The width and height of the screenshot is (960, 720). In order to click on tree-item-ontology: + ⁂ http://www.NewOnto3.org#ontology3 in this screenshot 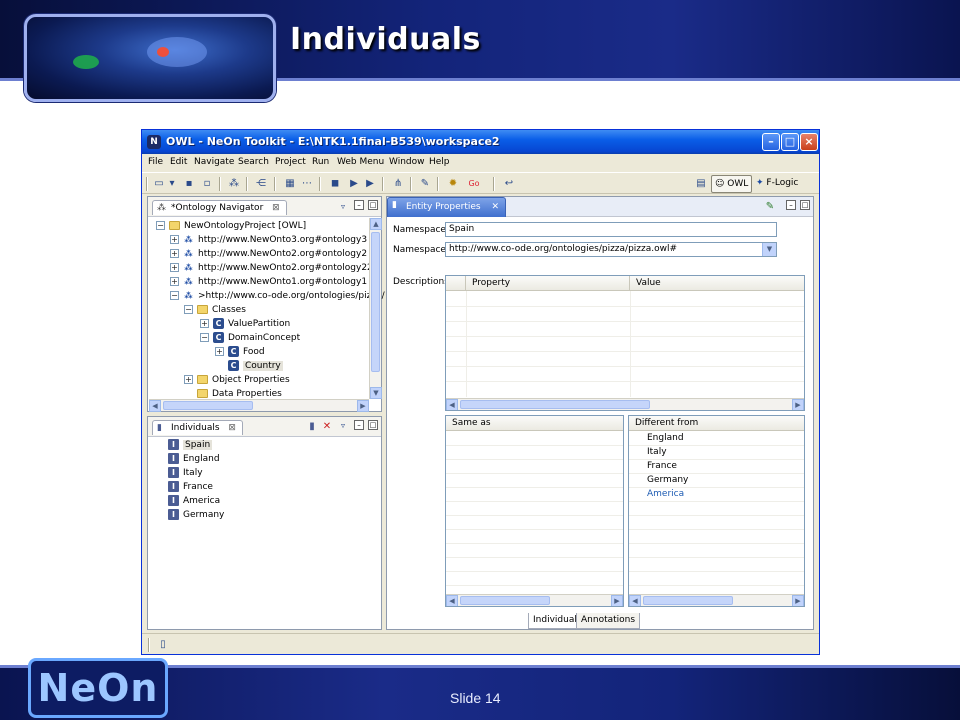, I will do `click(268, 240)`.